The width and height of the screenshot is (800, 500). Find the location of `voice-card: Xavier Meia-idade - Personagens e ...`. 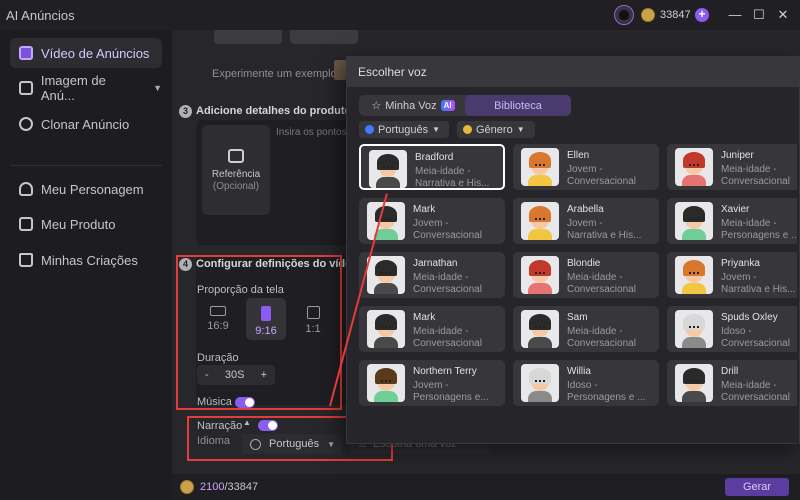

voice-card: Xavier Meia-idade - Personagens e ... is located at coordinates (733, 221).